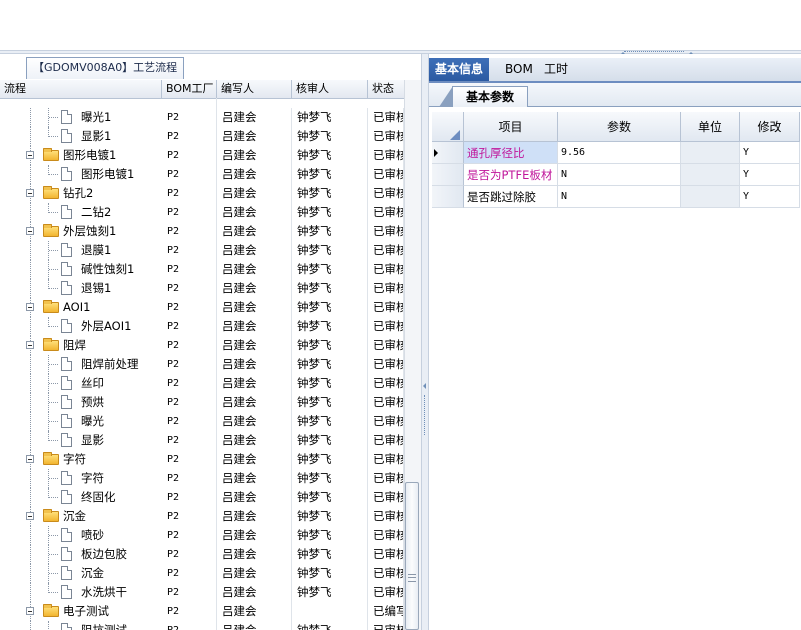 Image resolution: width=801 pixels, height=630 pixels. Describe the element at coordinates (202, 345) in the screenshot. I see `table-row: 阻焊 P2吕建会钟梦飞已审核` at that location.